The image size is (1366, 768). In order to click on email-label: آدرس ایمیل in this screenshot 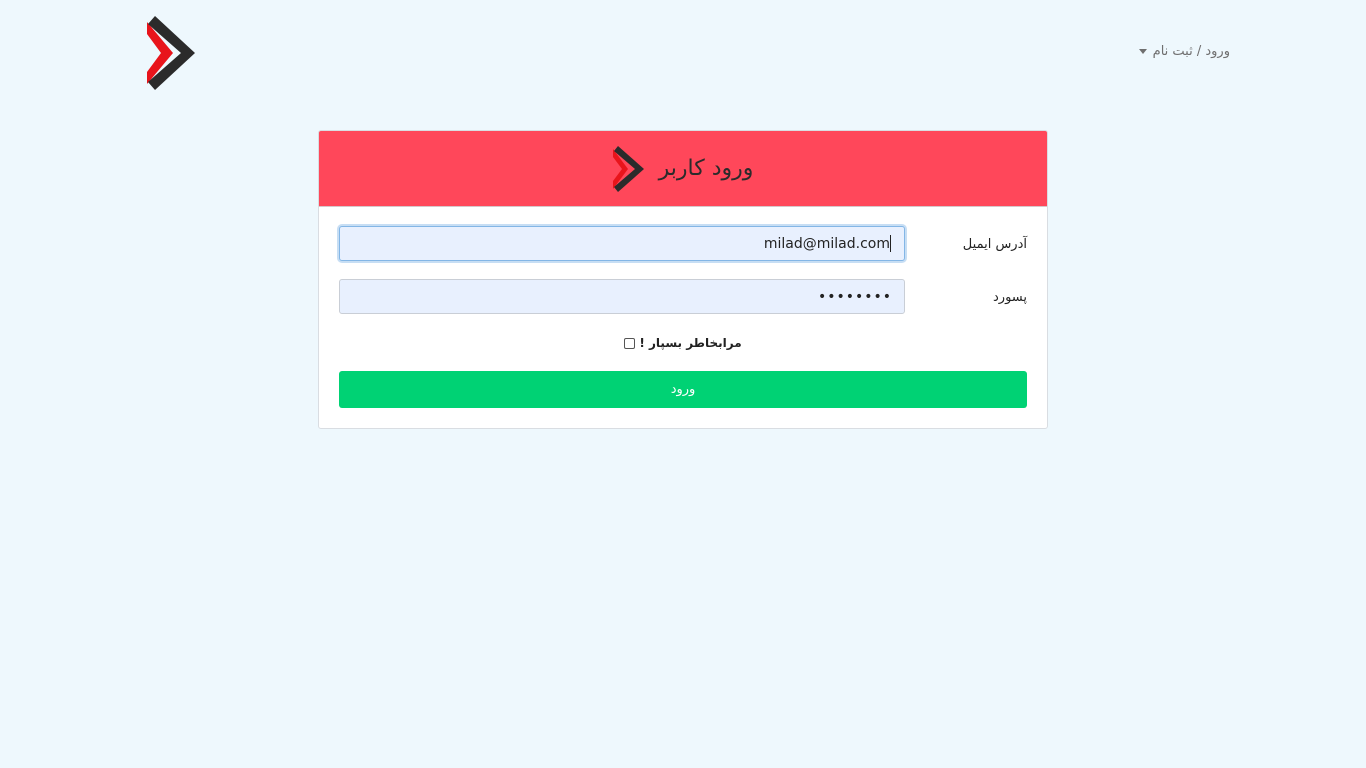, I will do `click(994, 244)`.